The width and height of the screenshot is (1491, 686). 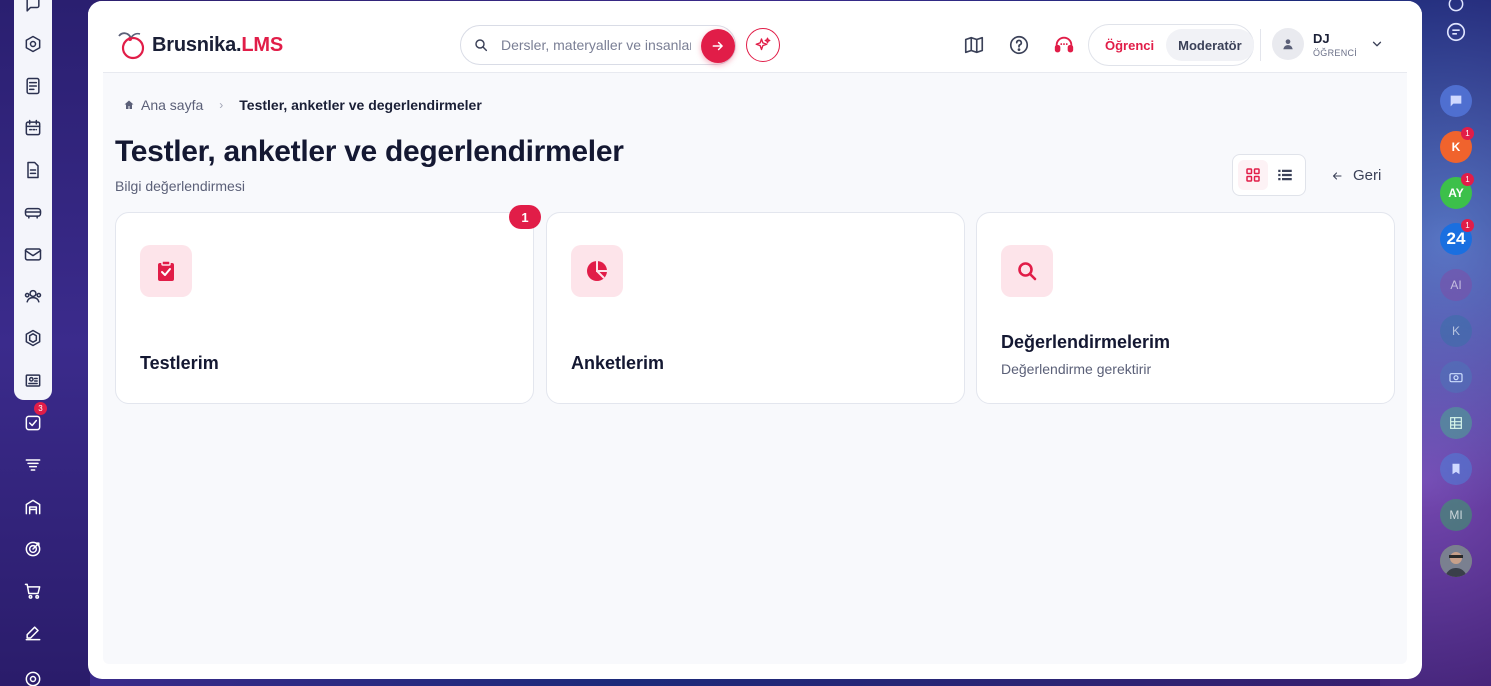 I want to click on right-item-contact-mi: MI, so click(x=1456, y=515).